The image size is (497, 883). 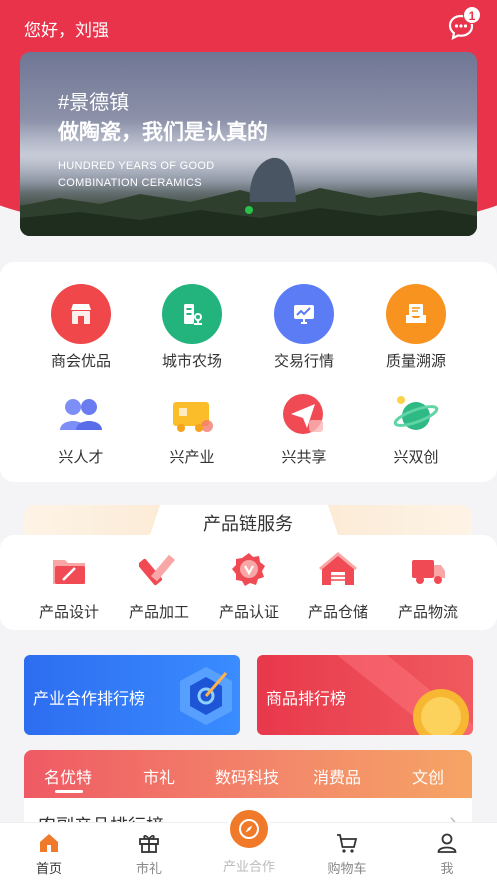 I want to click on grid-item-label: 兴双创, so click(x=416, y=457).